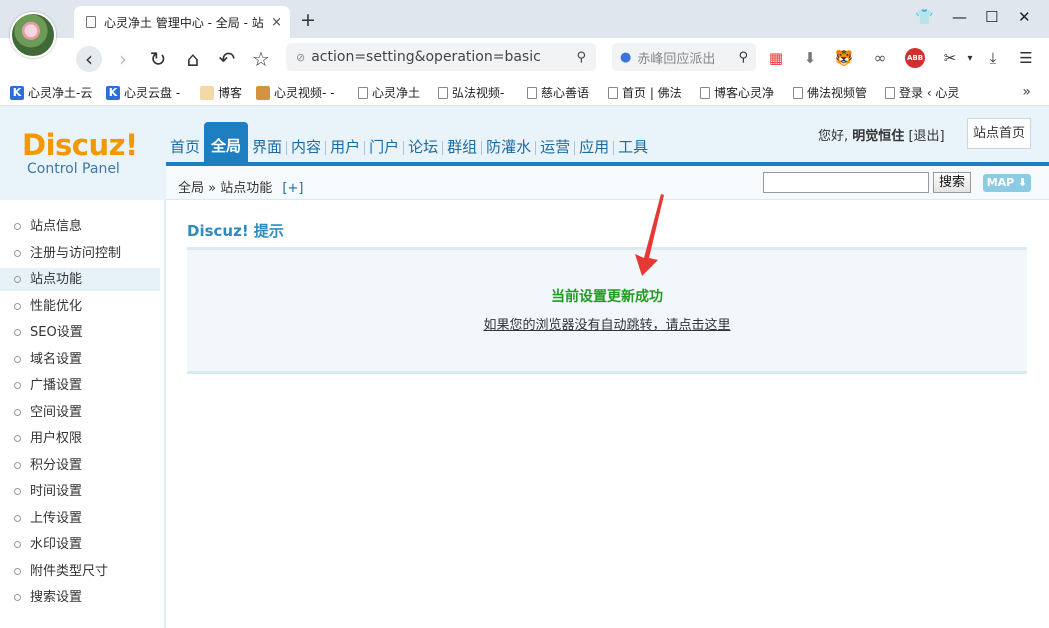  What do you see at coordinates (158, 59) in the screenshot?
I see `reload-icon: ↻` at bounding box center [158, 59].